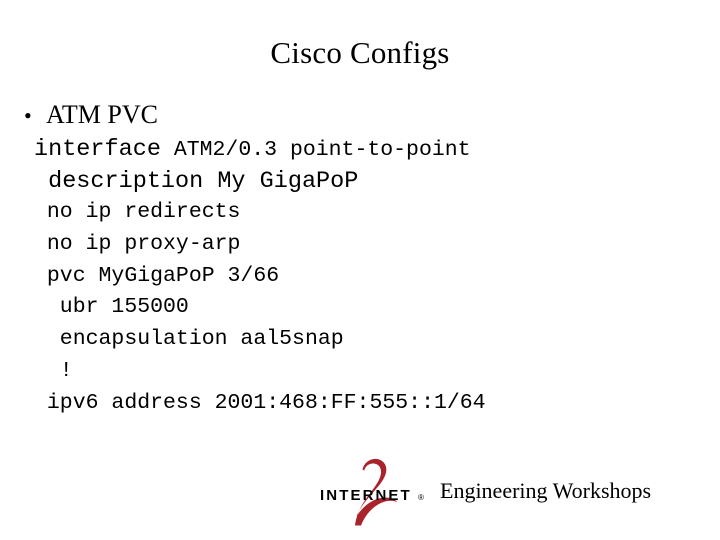 The image size is (720, 540). I want to click on config-line-keyword: description My GigaPoP, so click(196, 181).